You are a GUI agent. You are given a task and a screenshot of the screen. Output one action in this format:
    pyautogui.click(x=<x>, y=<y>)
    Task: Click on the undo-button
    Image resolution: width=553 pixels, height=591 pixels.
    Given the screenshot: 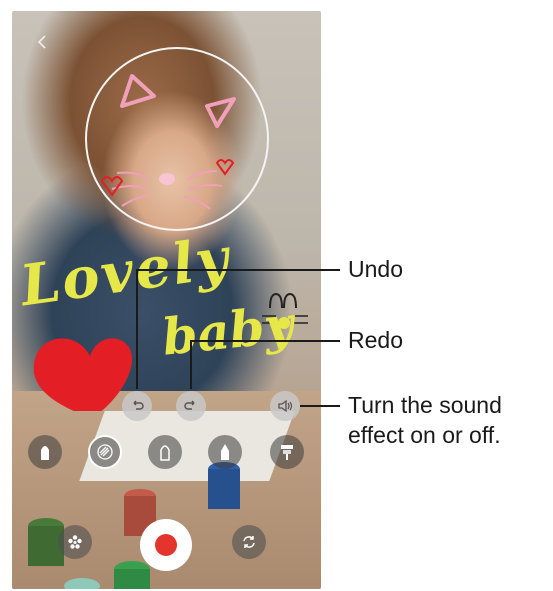 What is the action you would take?
    pyautogui.click(x=137, y=406)
    